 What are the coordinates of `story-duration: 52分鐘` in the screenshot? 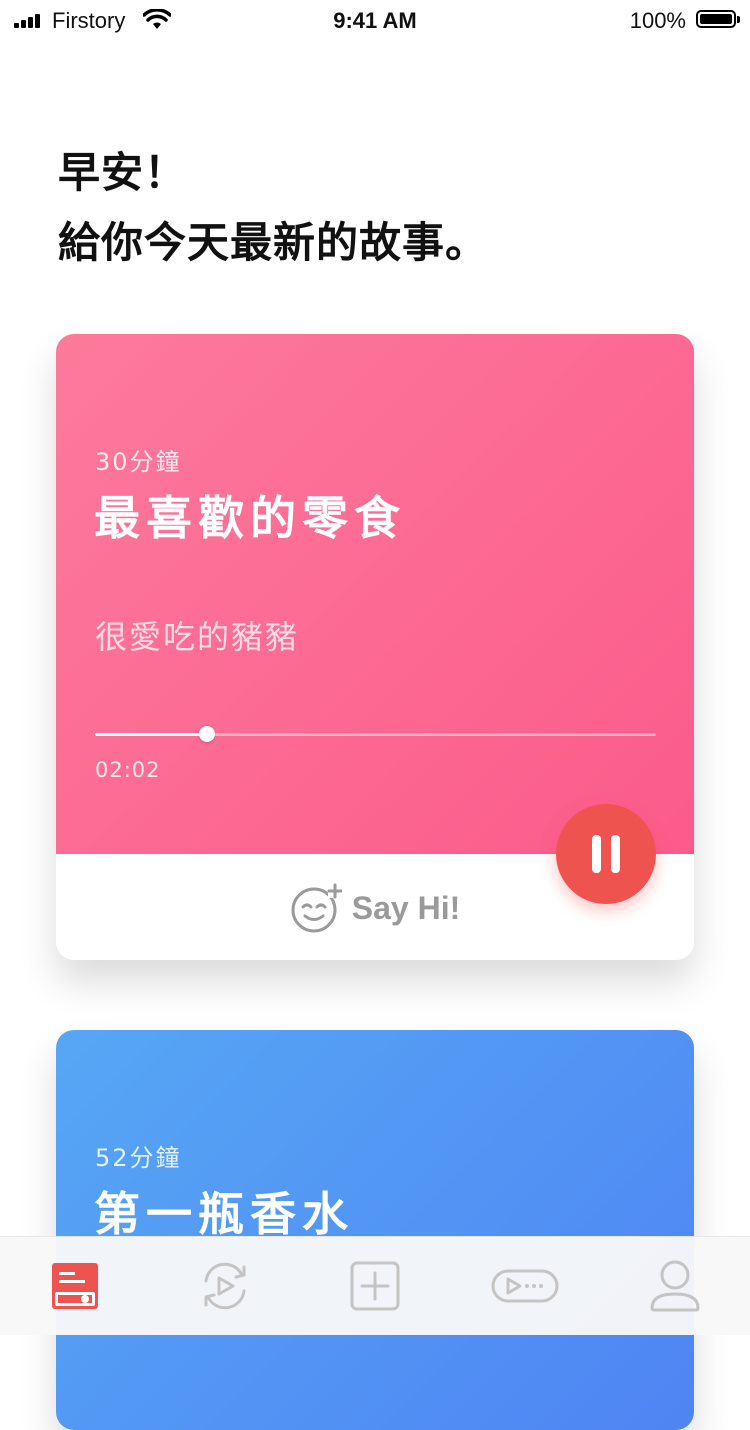 It's located at (138, 1158).